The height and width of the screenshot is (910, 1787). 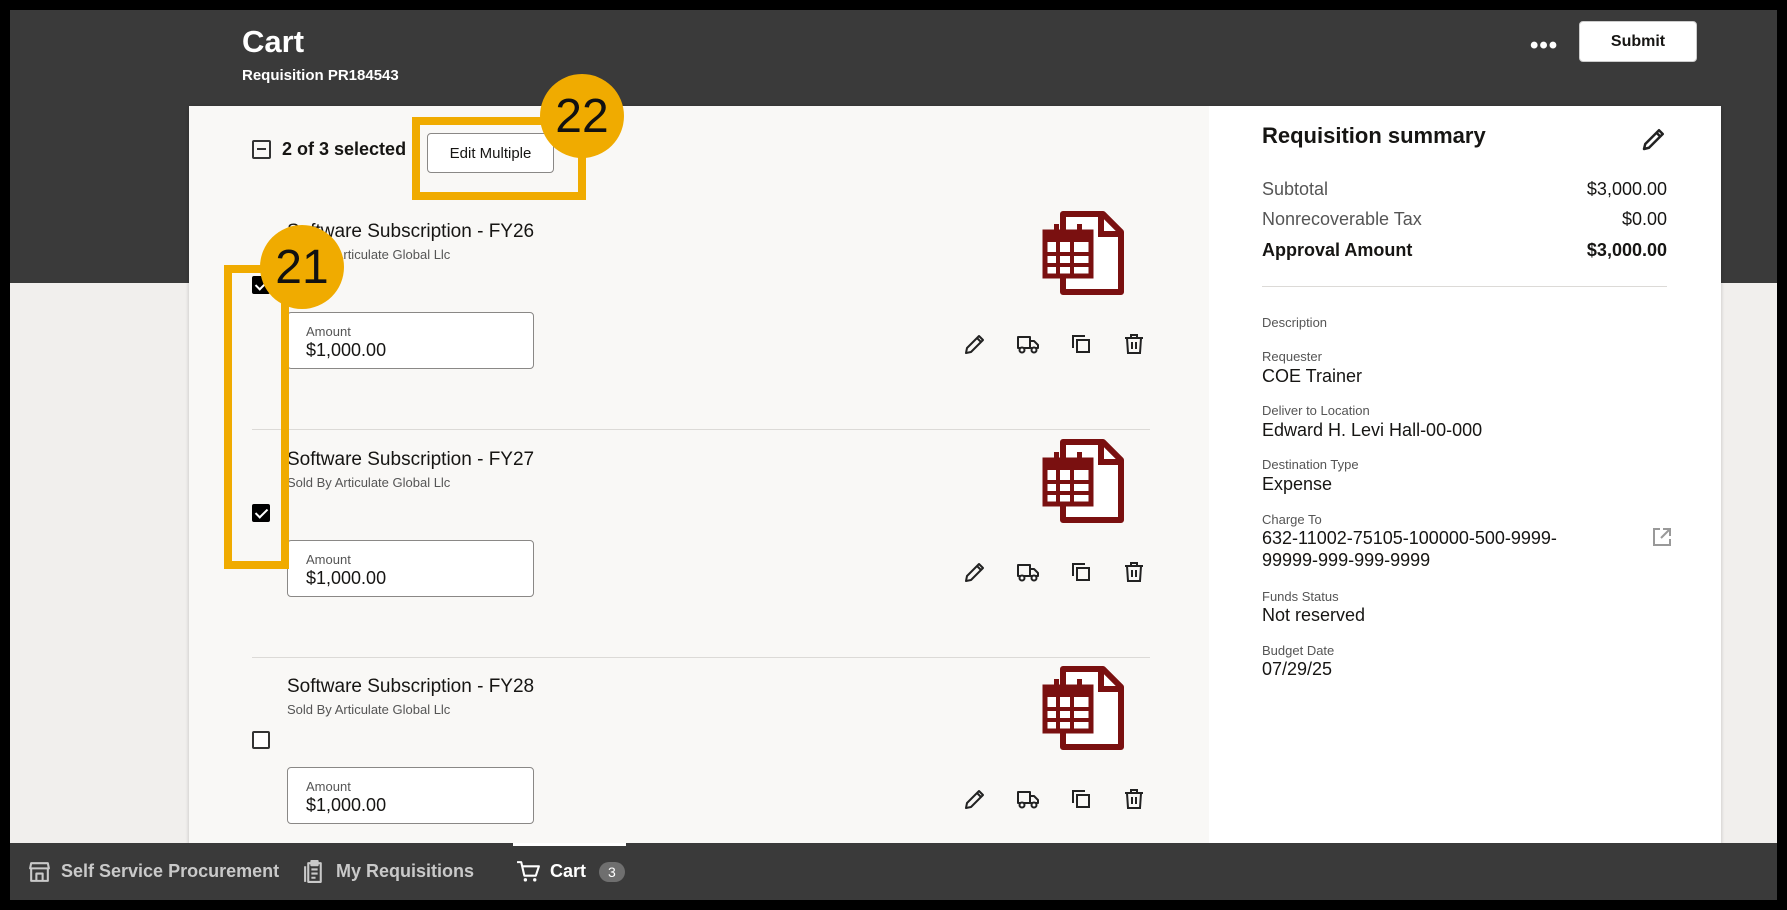 What do you see at coordinates (1372, 430) in the screenshot?
I see `deliver-to-value: Edward H. Levi Hall-00-000` at bounding box center [1372, 430].